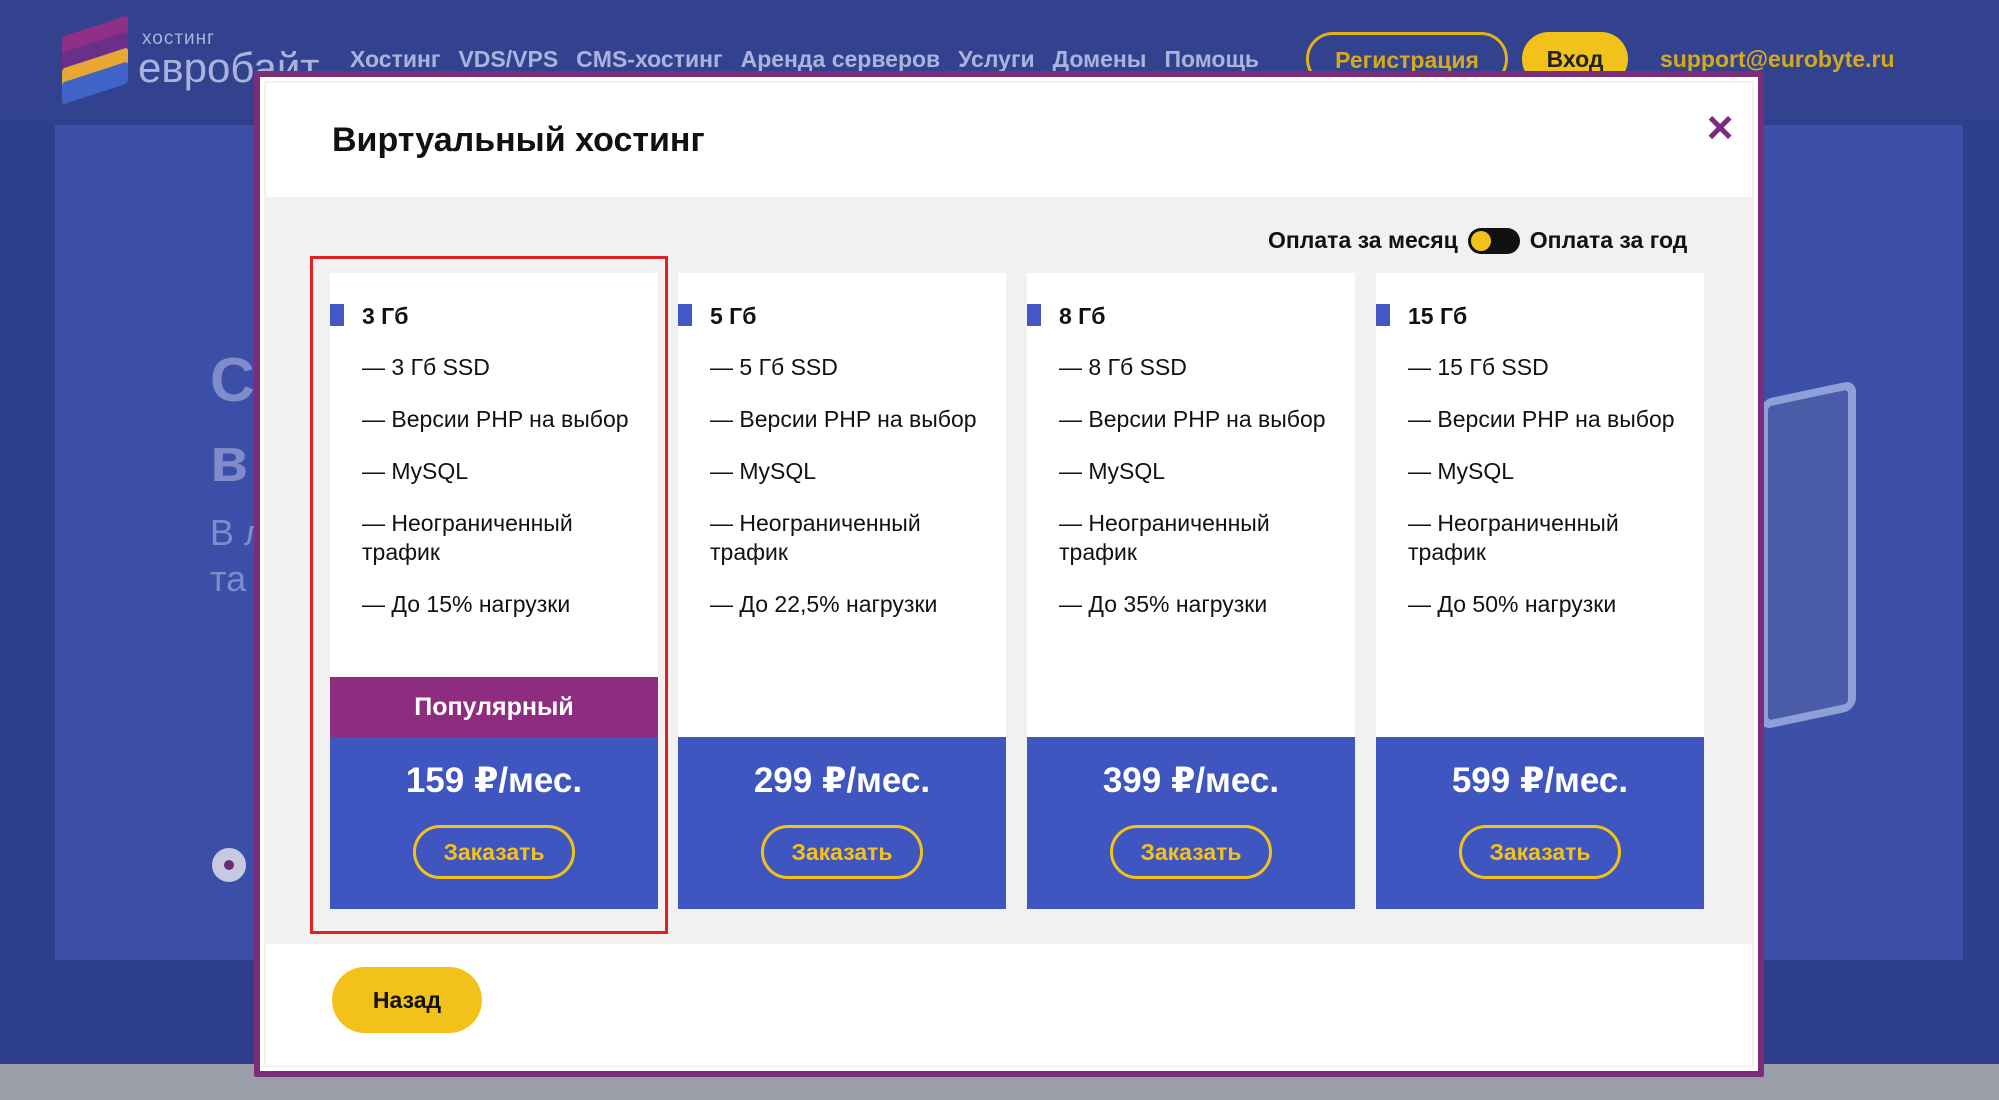  Describe the element at coordinates (385, 316) in the screenshot. I see `plan-name: 3 Гб` at that location.